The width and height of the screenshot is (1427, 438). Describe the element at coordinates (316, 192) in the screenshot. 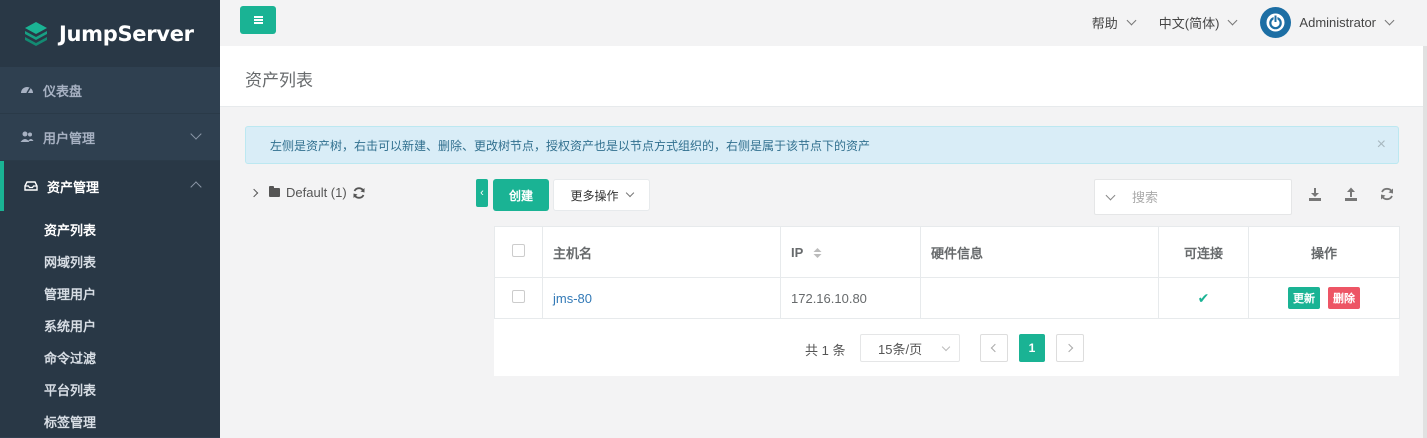

I see `tree-node-default: Default (1)` at that location.